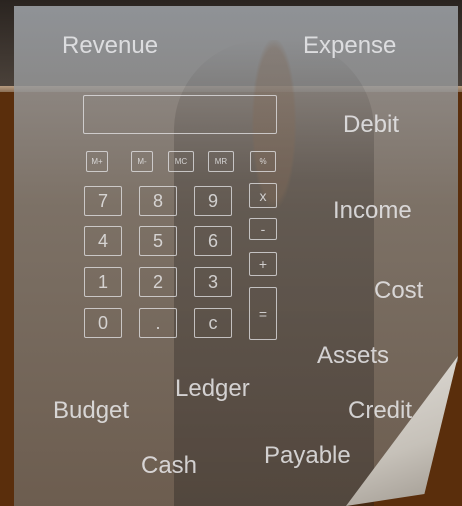 The width and height of the screenshot is (462, 506). I want to click on digit-key-0: 0, so click(103, 323).